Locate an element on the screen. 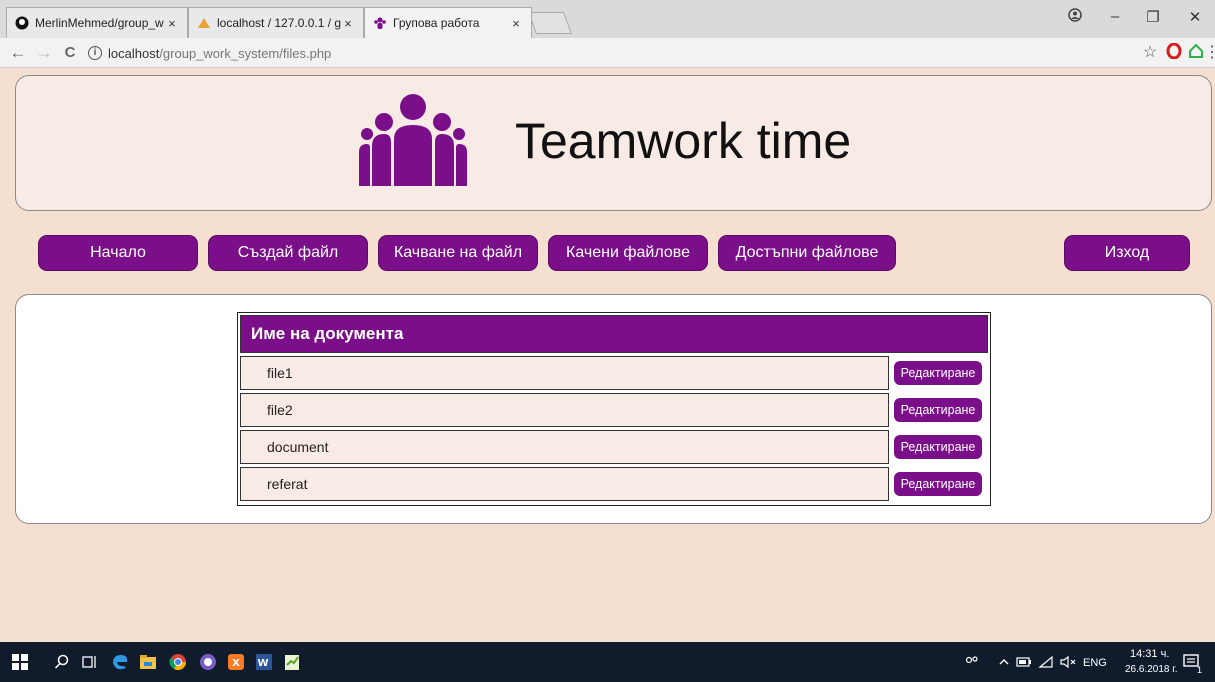 Image resolution: width=1215 pixels, height=682 pixels. tab-group-work: Групова работа × is located at coordinates (448, 22).